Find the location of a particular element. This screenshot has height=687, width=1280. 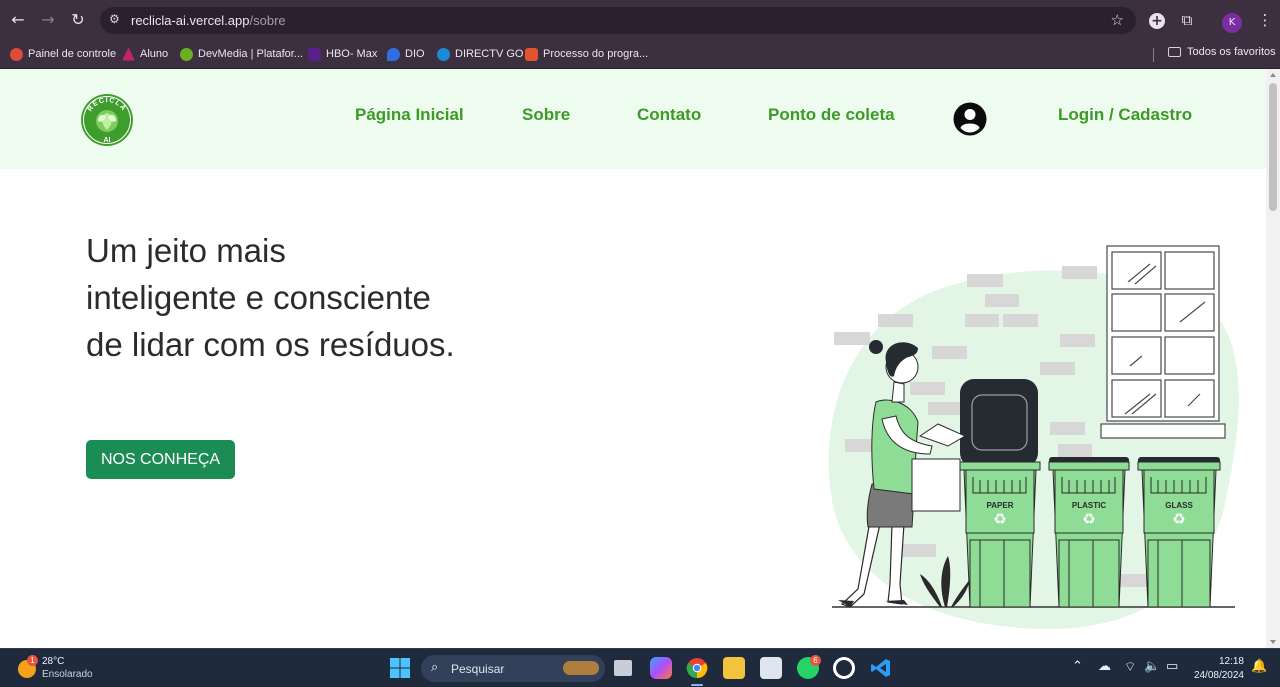

search-highlight-image is located at coordinates (581, 668).